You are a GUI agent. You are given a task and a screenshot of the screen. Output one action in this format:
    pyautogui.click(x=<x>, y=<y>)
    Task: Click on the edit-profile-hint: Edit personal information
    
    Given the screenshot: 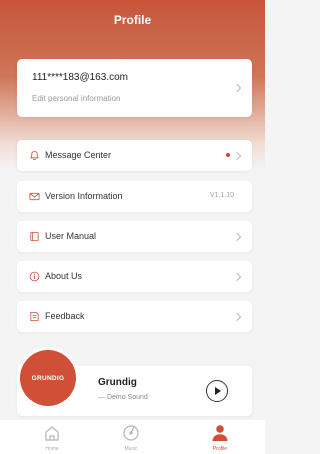 What is the action you would take?
    pyautogui.click(x=76, y=98)
    